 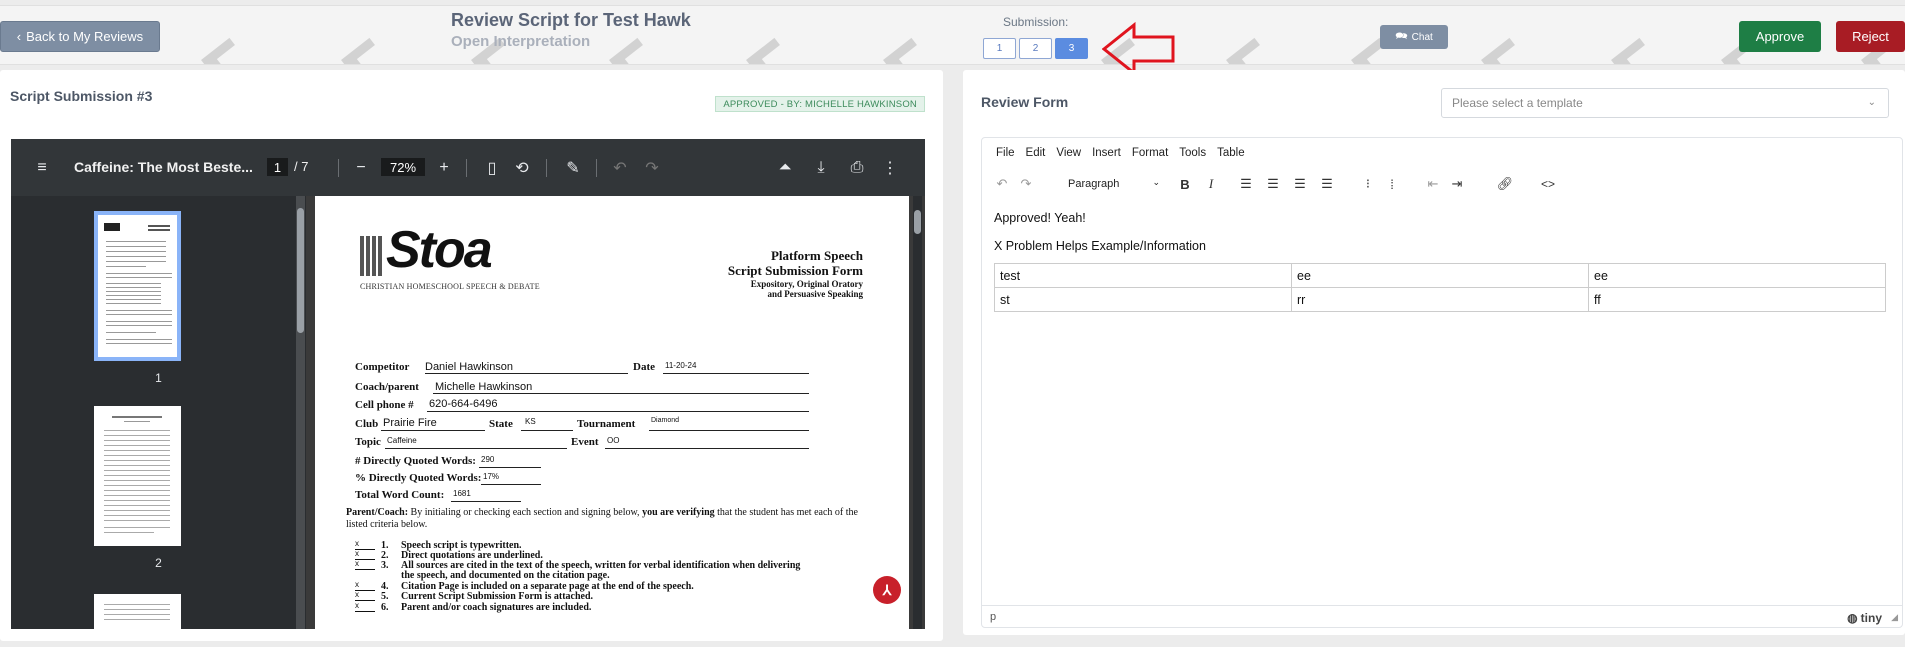 What do you see at coordinates (1036, 153) in the screenshot?
I see `menu-edit: Edit` at bounding box center [1036, 153].